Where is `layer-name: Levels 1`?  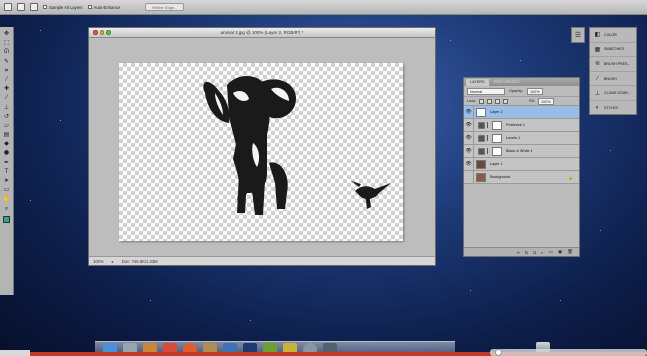
layer-name: Levels 1 is located at coordinates (542, 138).